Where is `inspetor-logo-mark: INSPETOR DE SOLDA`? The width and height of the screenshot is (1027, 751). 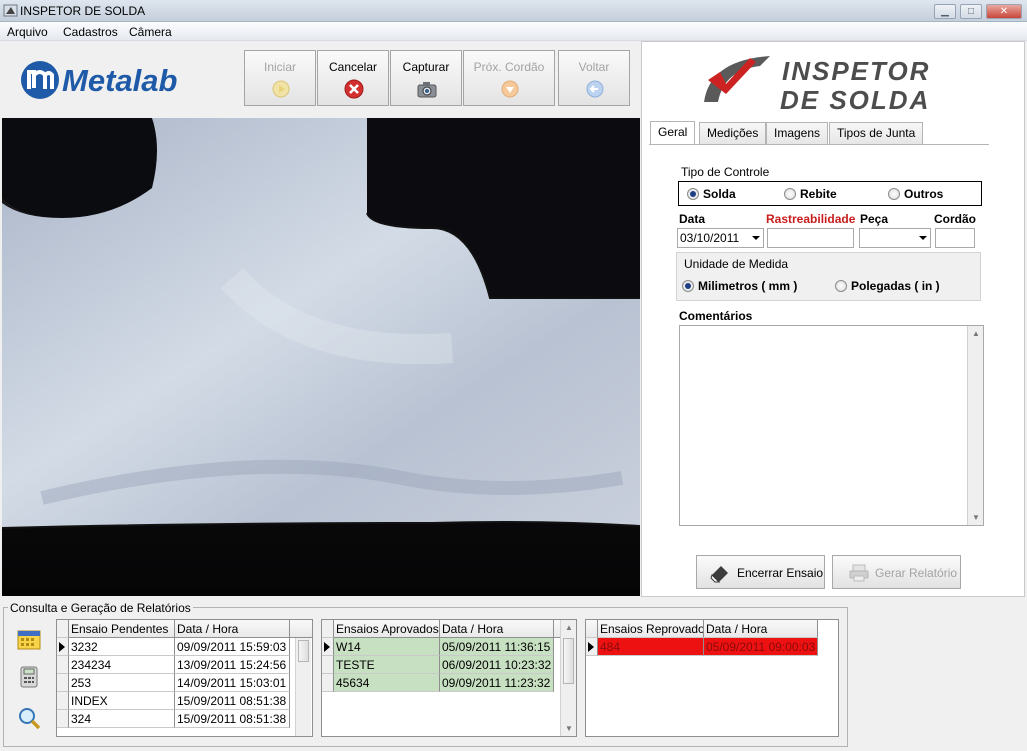 inspetor-logo-mark: INSPETOR DE SOLDA is located at coordinates (817, 85).